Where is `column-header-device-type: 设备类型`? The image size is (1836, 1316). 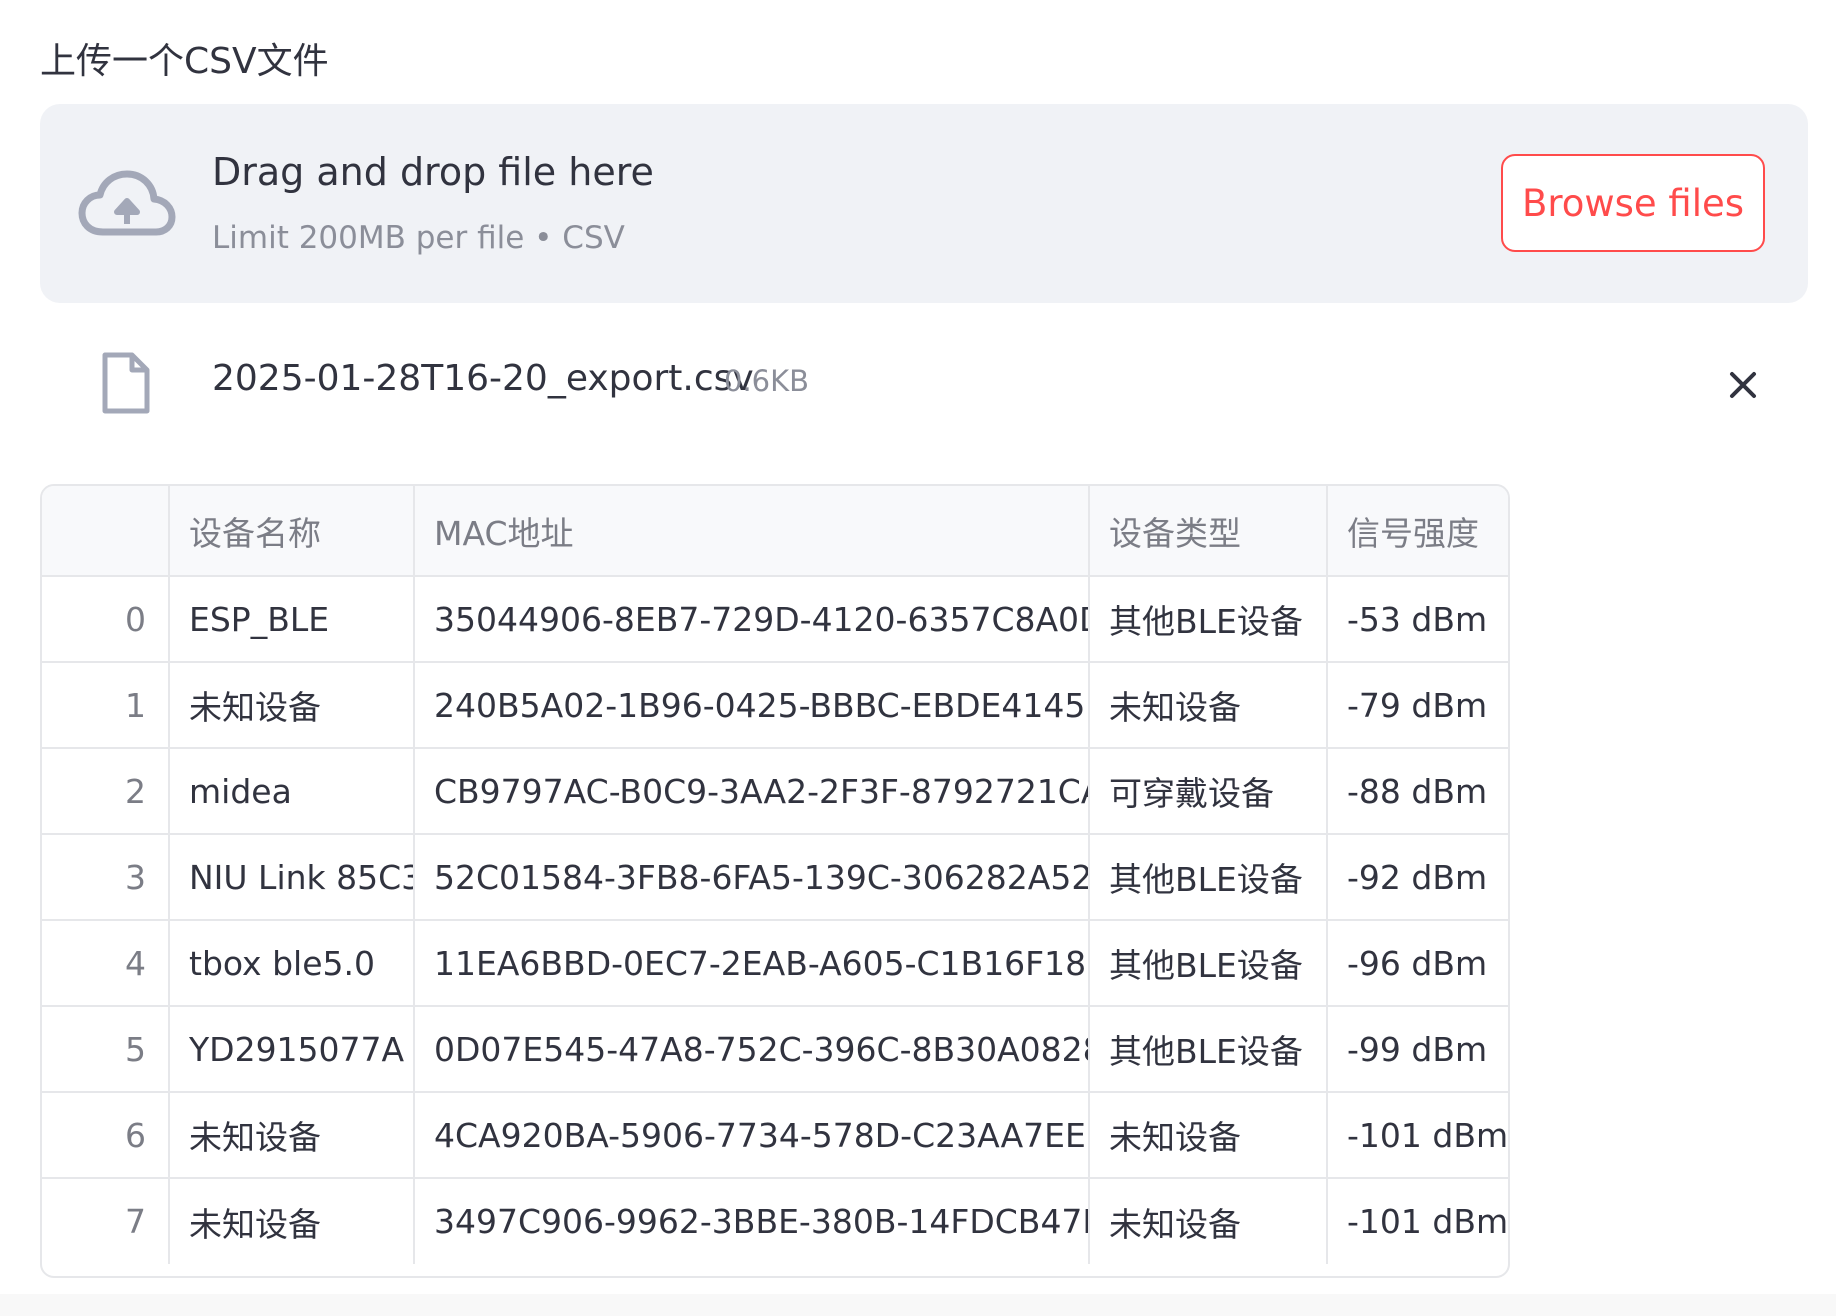 column-header-device-type: 设备类型 is located at coordinates (1208, 531).